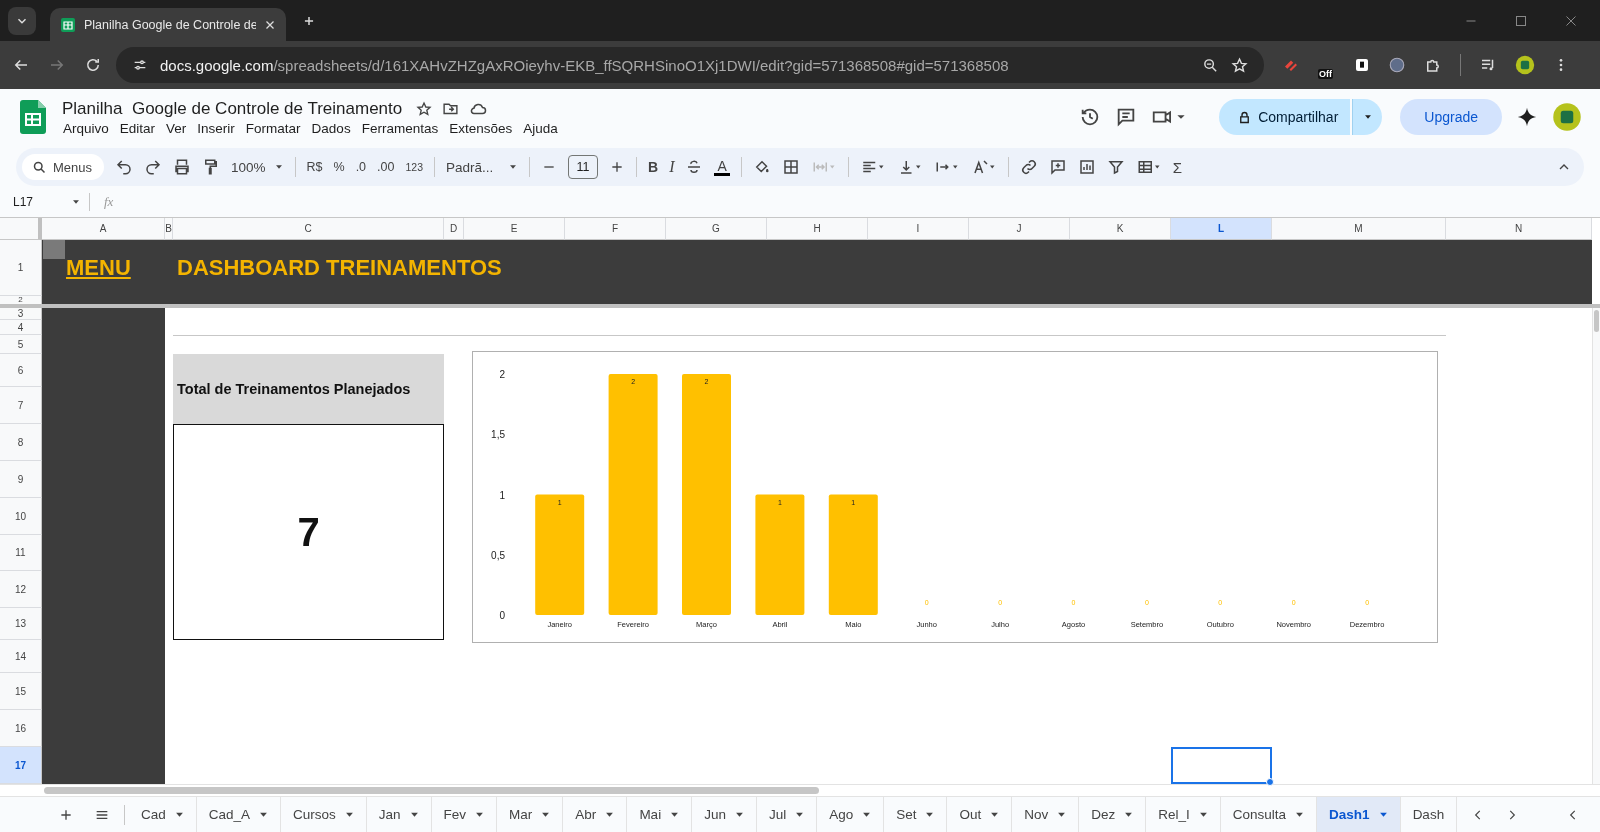 The height and width of the screenshot is (832, 1600). I want to click on row-header: 14, so click(21, 656).